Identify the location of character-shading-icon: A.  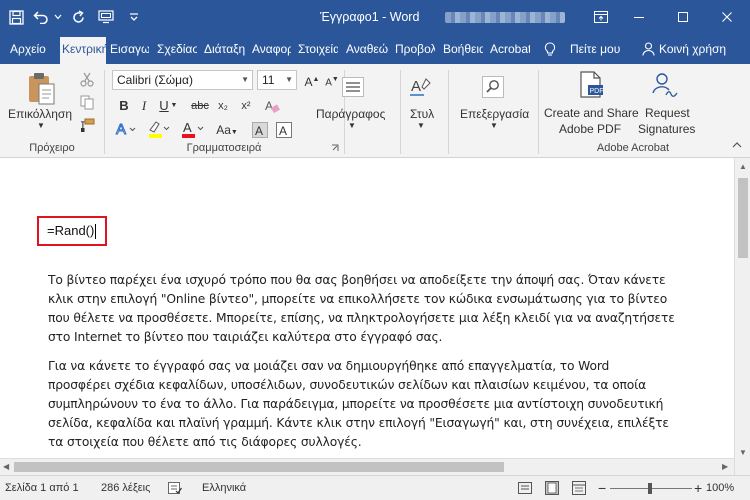
(260, 130).